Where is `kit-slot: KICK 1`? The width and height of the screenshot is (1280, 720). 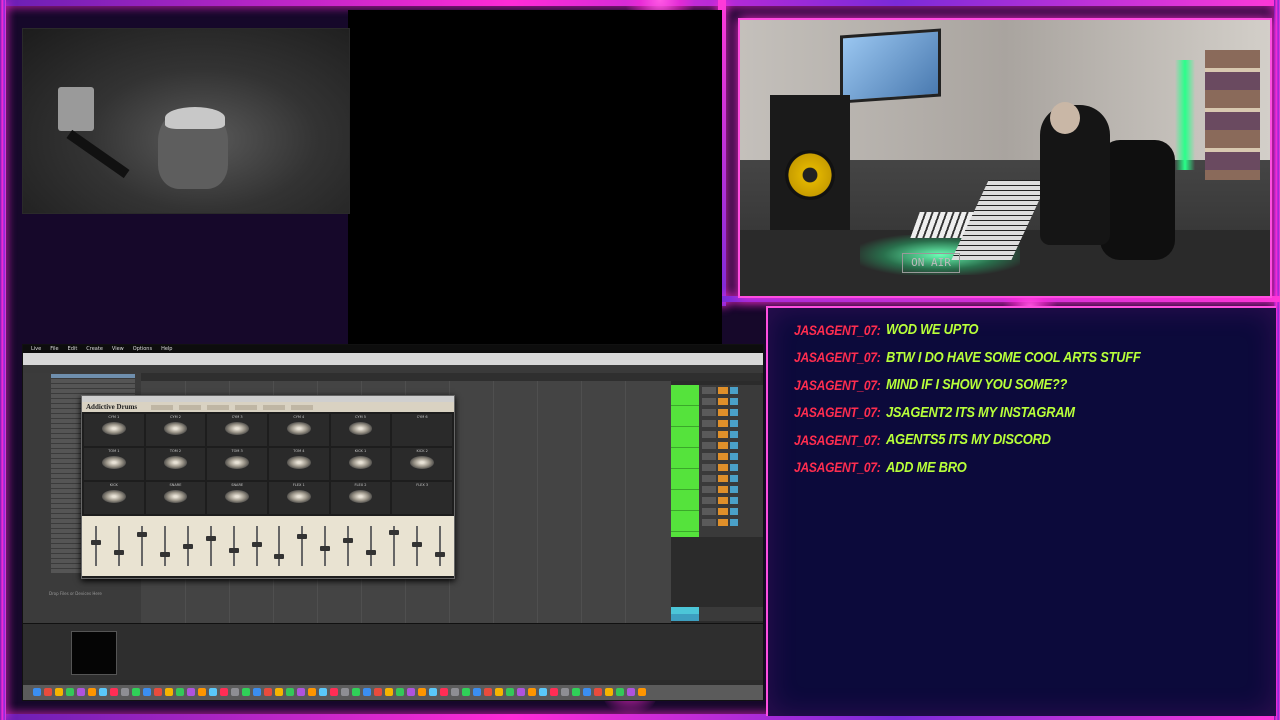 kit-slot: KICK 1 is located at coordinates (360, 464).